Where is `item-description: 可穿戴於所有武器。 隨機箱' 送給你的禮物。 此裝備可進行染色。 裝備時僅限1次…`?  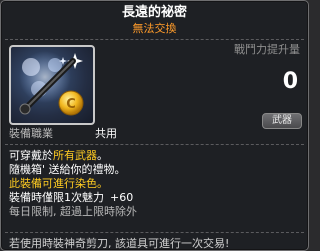
item-description: 可穿戴於所有武器。 隨機箱' 送給你的禮物。 此裝備可進行染色。 裝備時僅限1次… is located at coordinates (73, 184).